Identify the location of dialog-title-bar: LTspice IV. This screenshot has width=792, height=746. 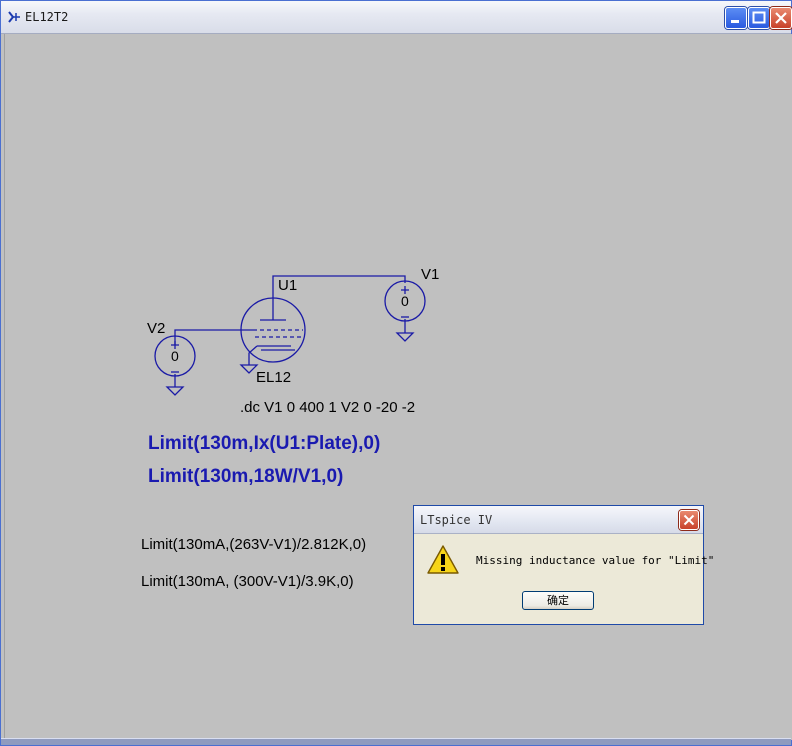
(558, 520).